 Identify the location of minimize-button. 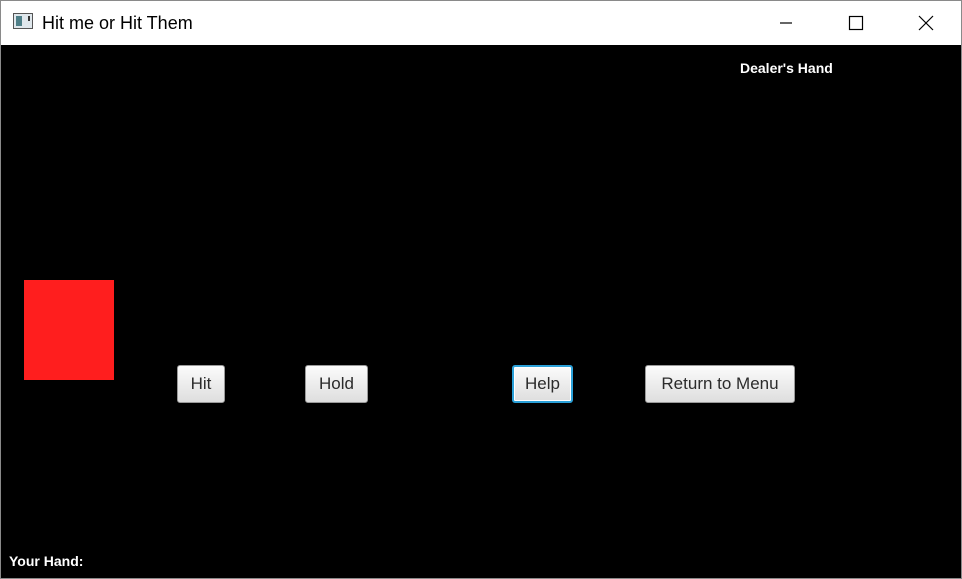
(786, 23).